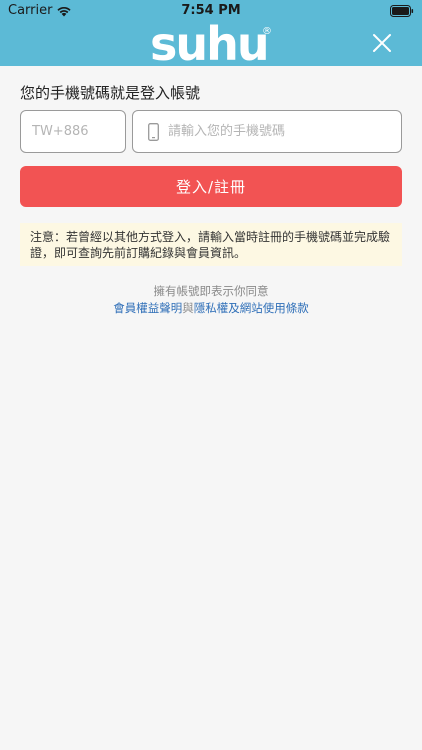 This screenshot has height=750, width=422. Describe the element at coordinates (211, 186) in the screenshot. I see `login-register-button: 登入/註冊` at that location.